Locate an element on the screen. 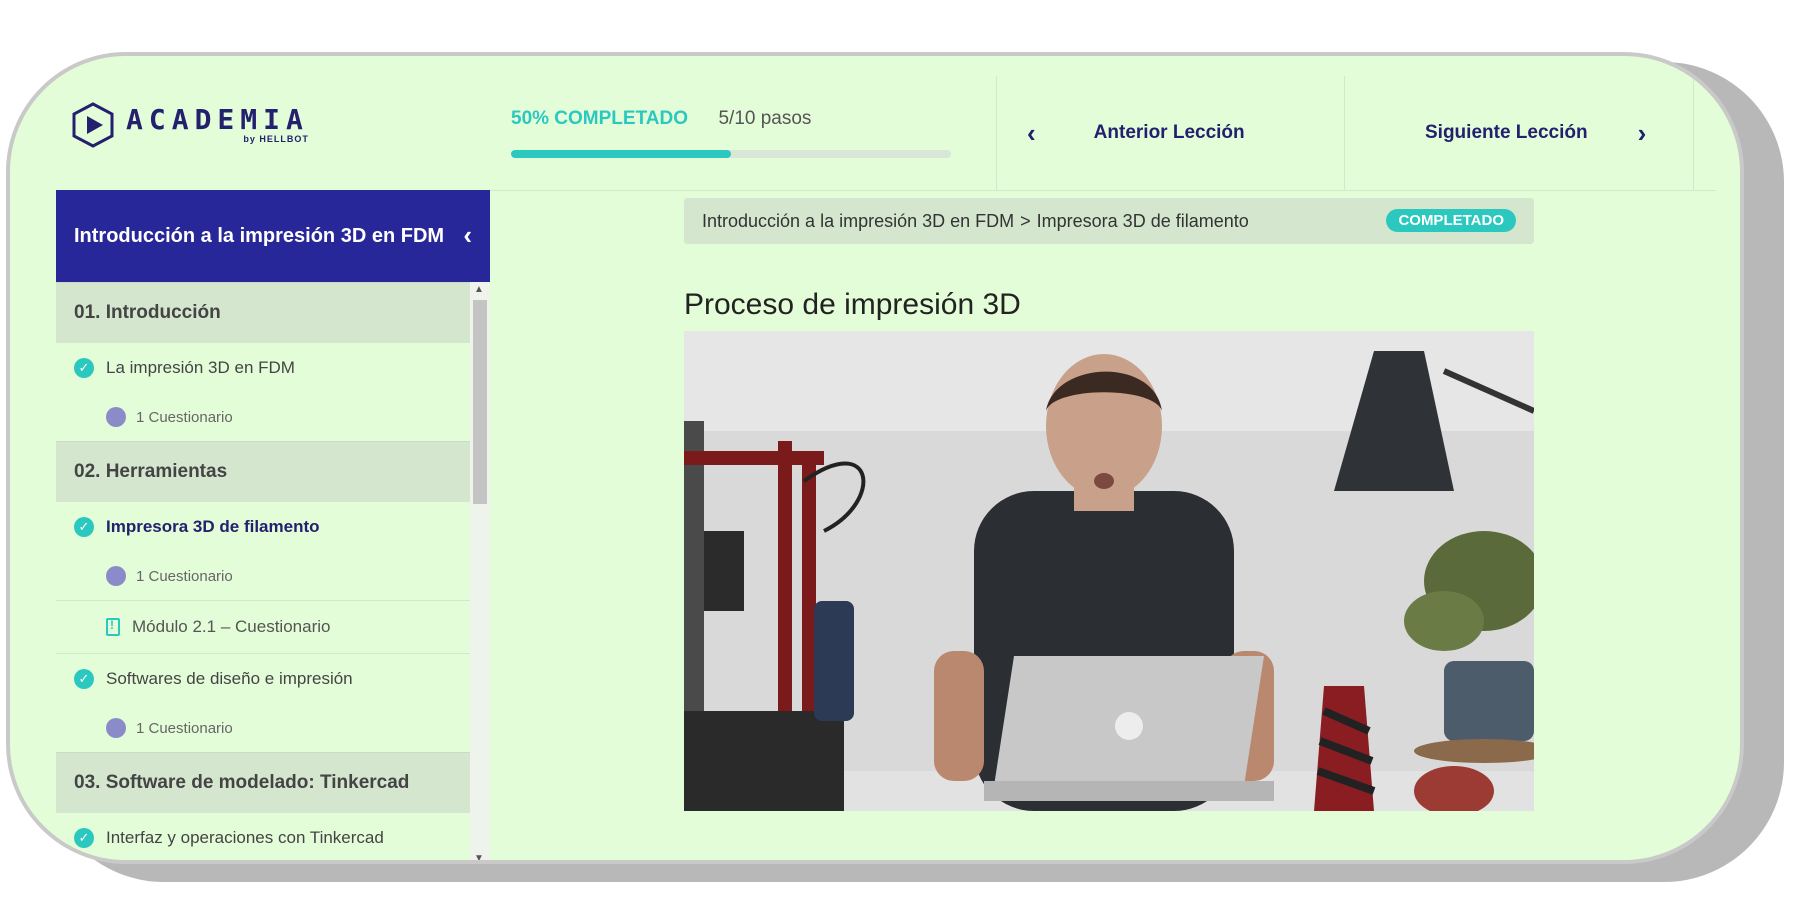 This screenshot has width=1816, height=904. lesson-title: La impresión 3D en FDM is located at coordinates (200, 367).